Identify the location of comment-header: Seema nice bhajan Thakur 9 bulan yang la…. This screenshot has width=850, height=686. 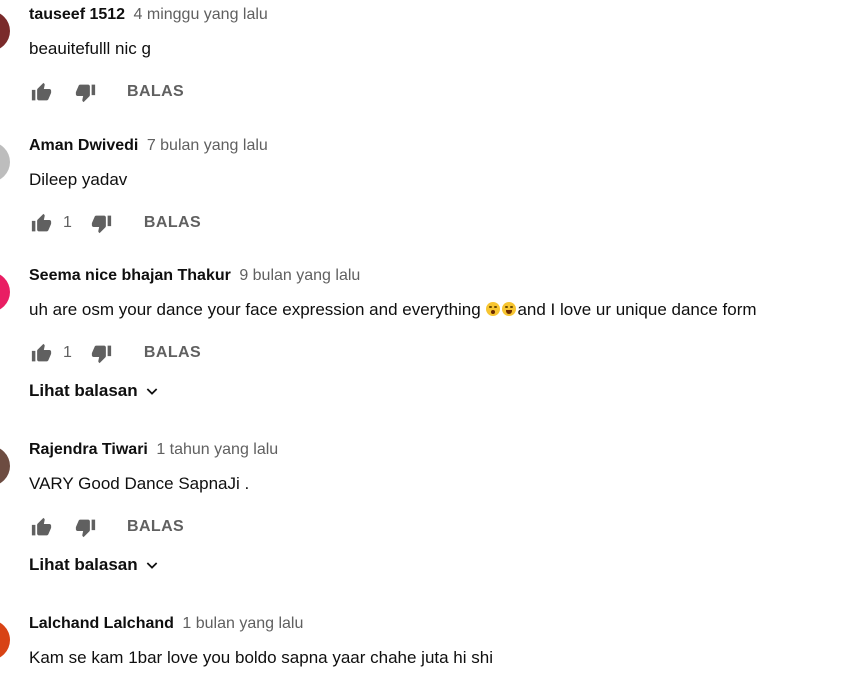
(194, 276).